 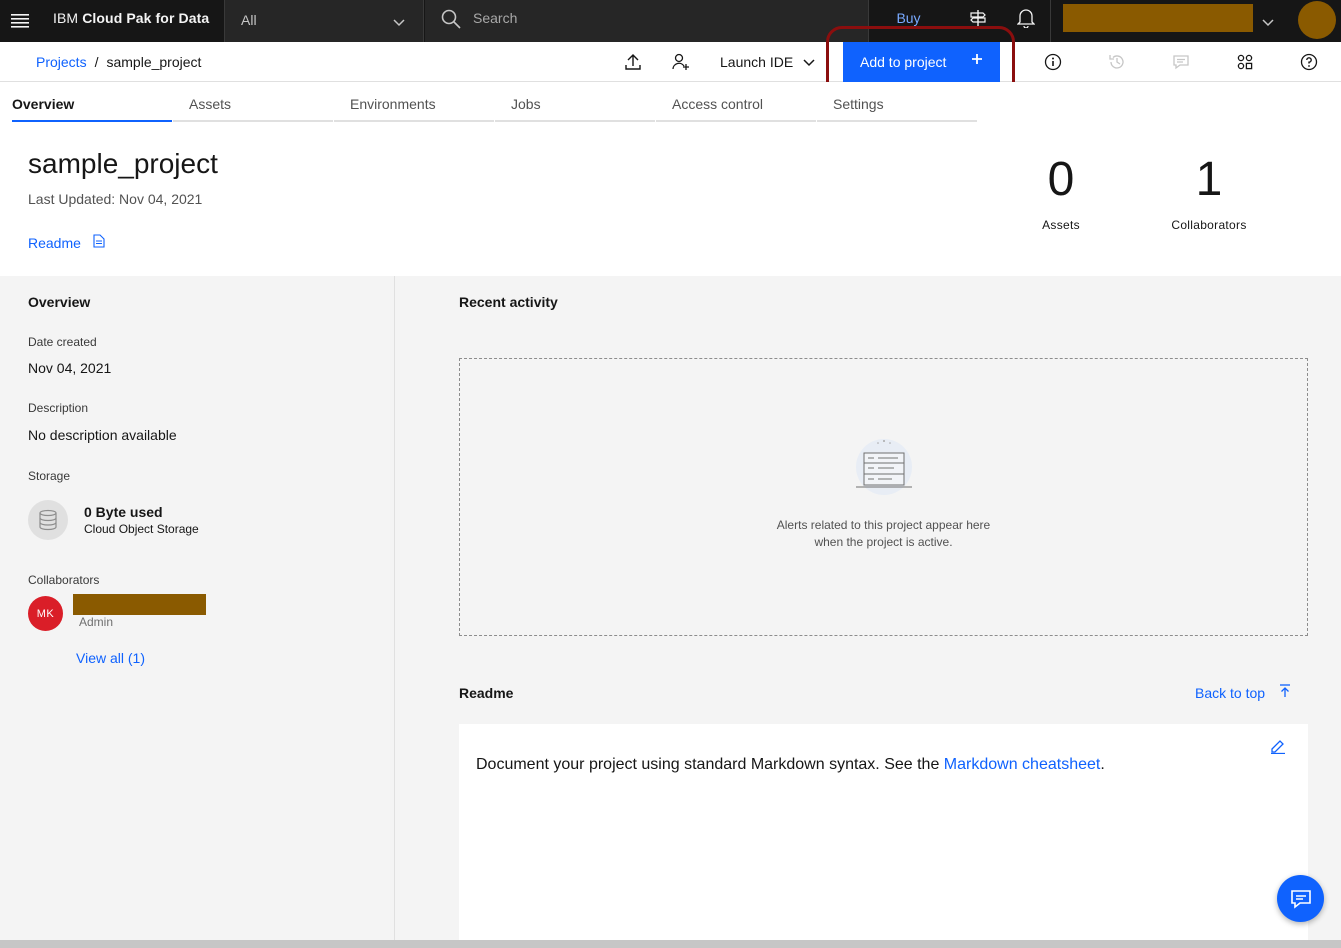 I want to click on tab-access-control: Access control, so click(x=736, y=102).